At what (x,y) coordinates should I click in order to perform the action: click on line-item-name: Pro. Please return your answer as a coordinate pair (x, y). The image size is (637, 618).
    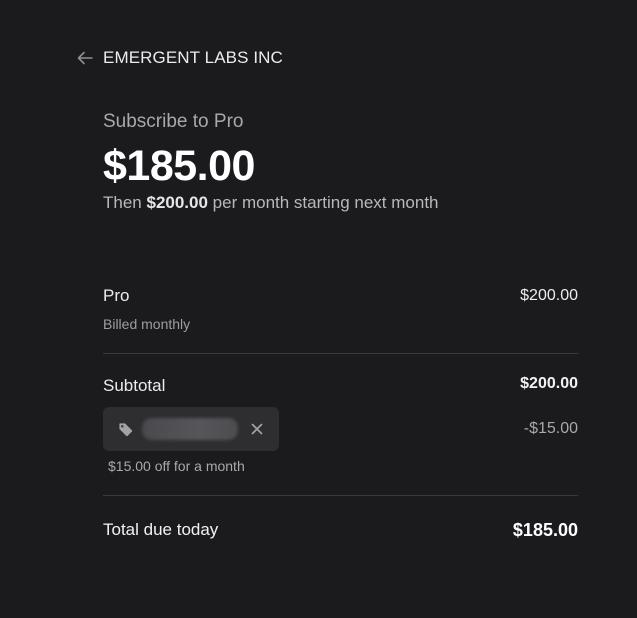
    Looking at the image, I should click on (116, 295).